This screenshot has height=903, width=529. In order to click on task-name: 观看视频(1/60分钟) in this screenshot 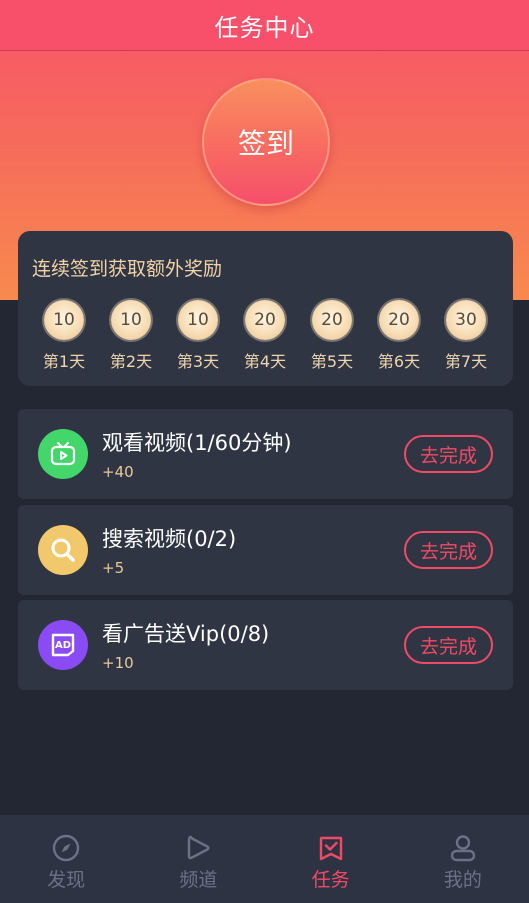, I will do `click(197, 443)`.